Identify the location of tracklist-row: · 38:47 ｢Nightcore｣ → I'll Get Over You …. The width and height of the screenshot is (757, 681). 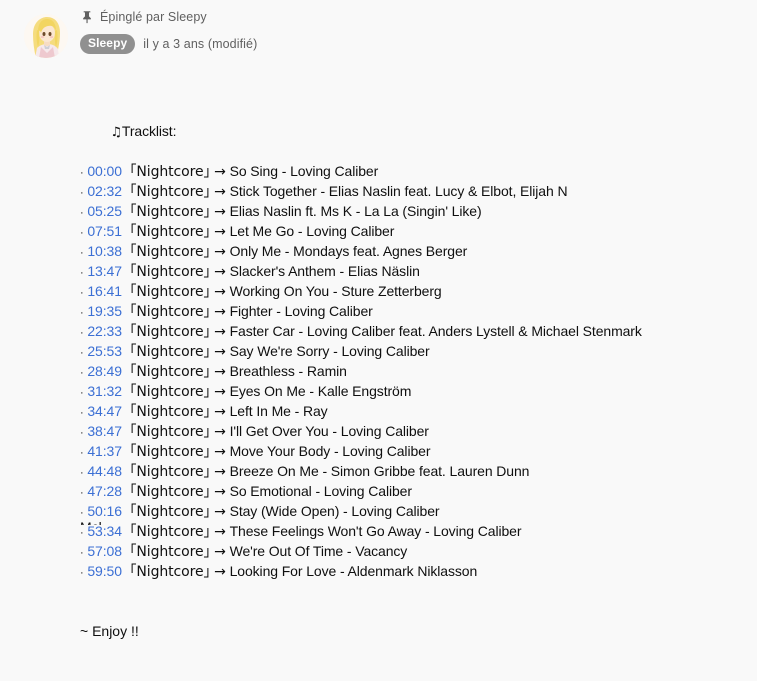
(416, 431).